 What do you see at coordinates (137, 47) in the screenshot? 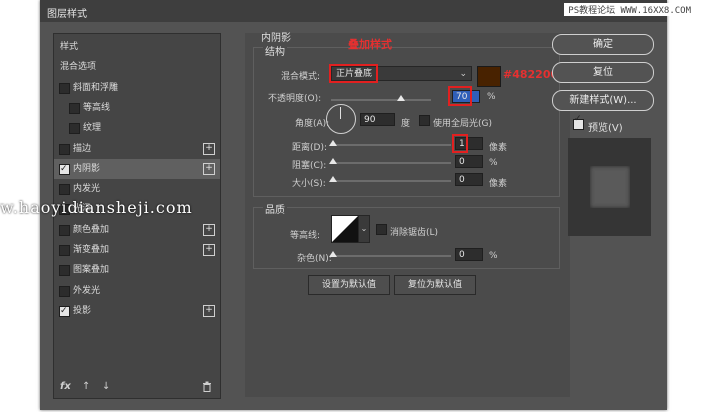
I see `style-list-item: 样式` at bounding box center [137, 47].